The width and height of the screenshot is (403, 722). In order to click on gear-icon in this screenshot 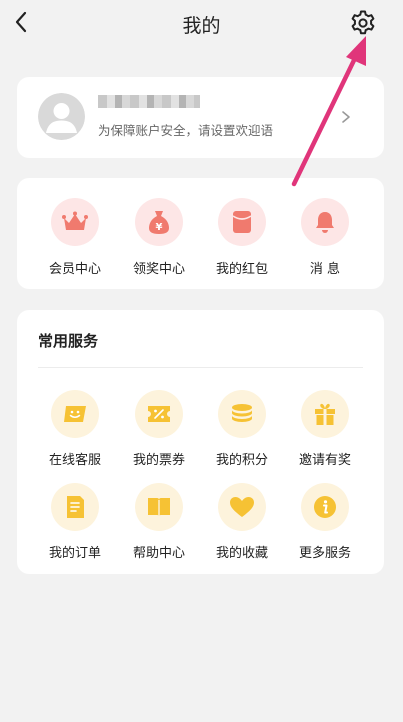, I will do `click(363, 22)`.